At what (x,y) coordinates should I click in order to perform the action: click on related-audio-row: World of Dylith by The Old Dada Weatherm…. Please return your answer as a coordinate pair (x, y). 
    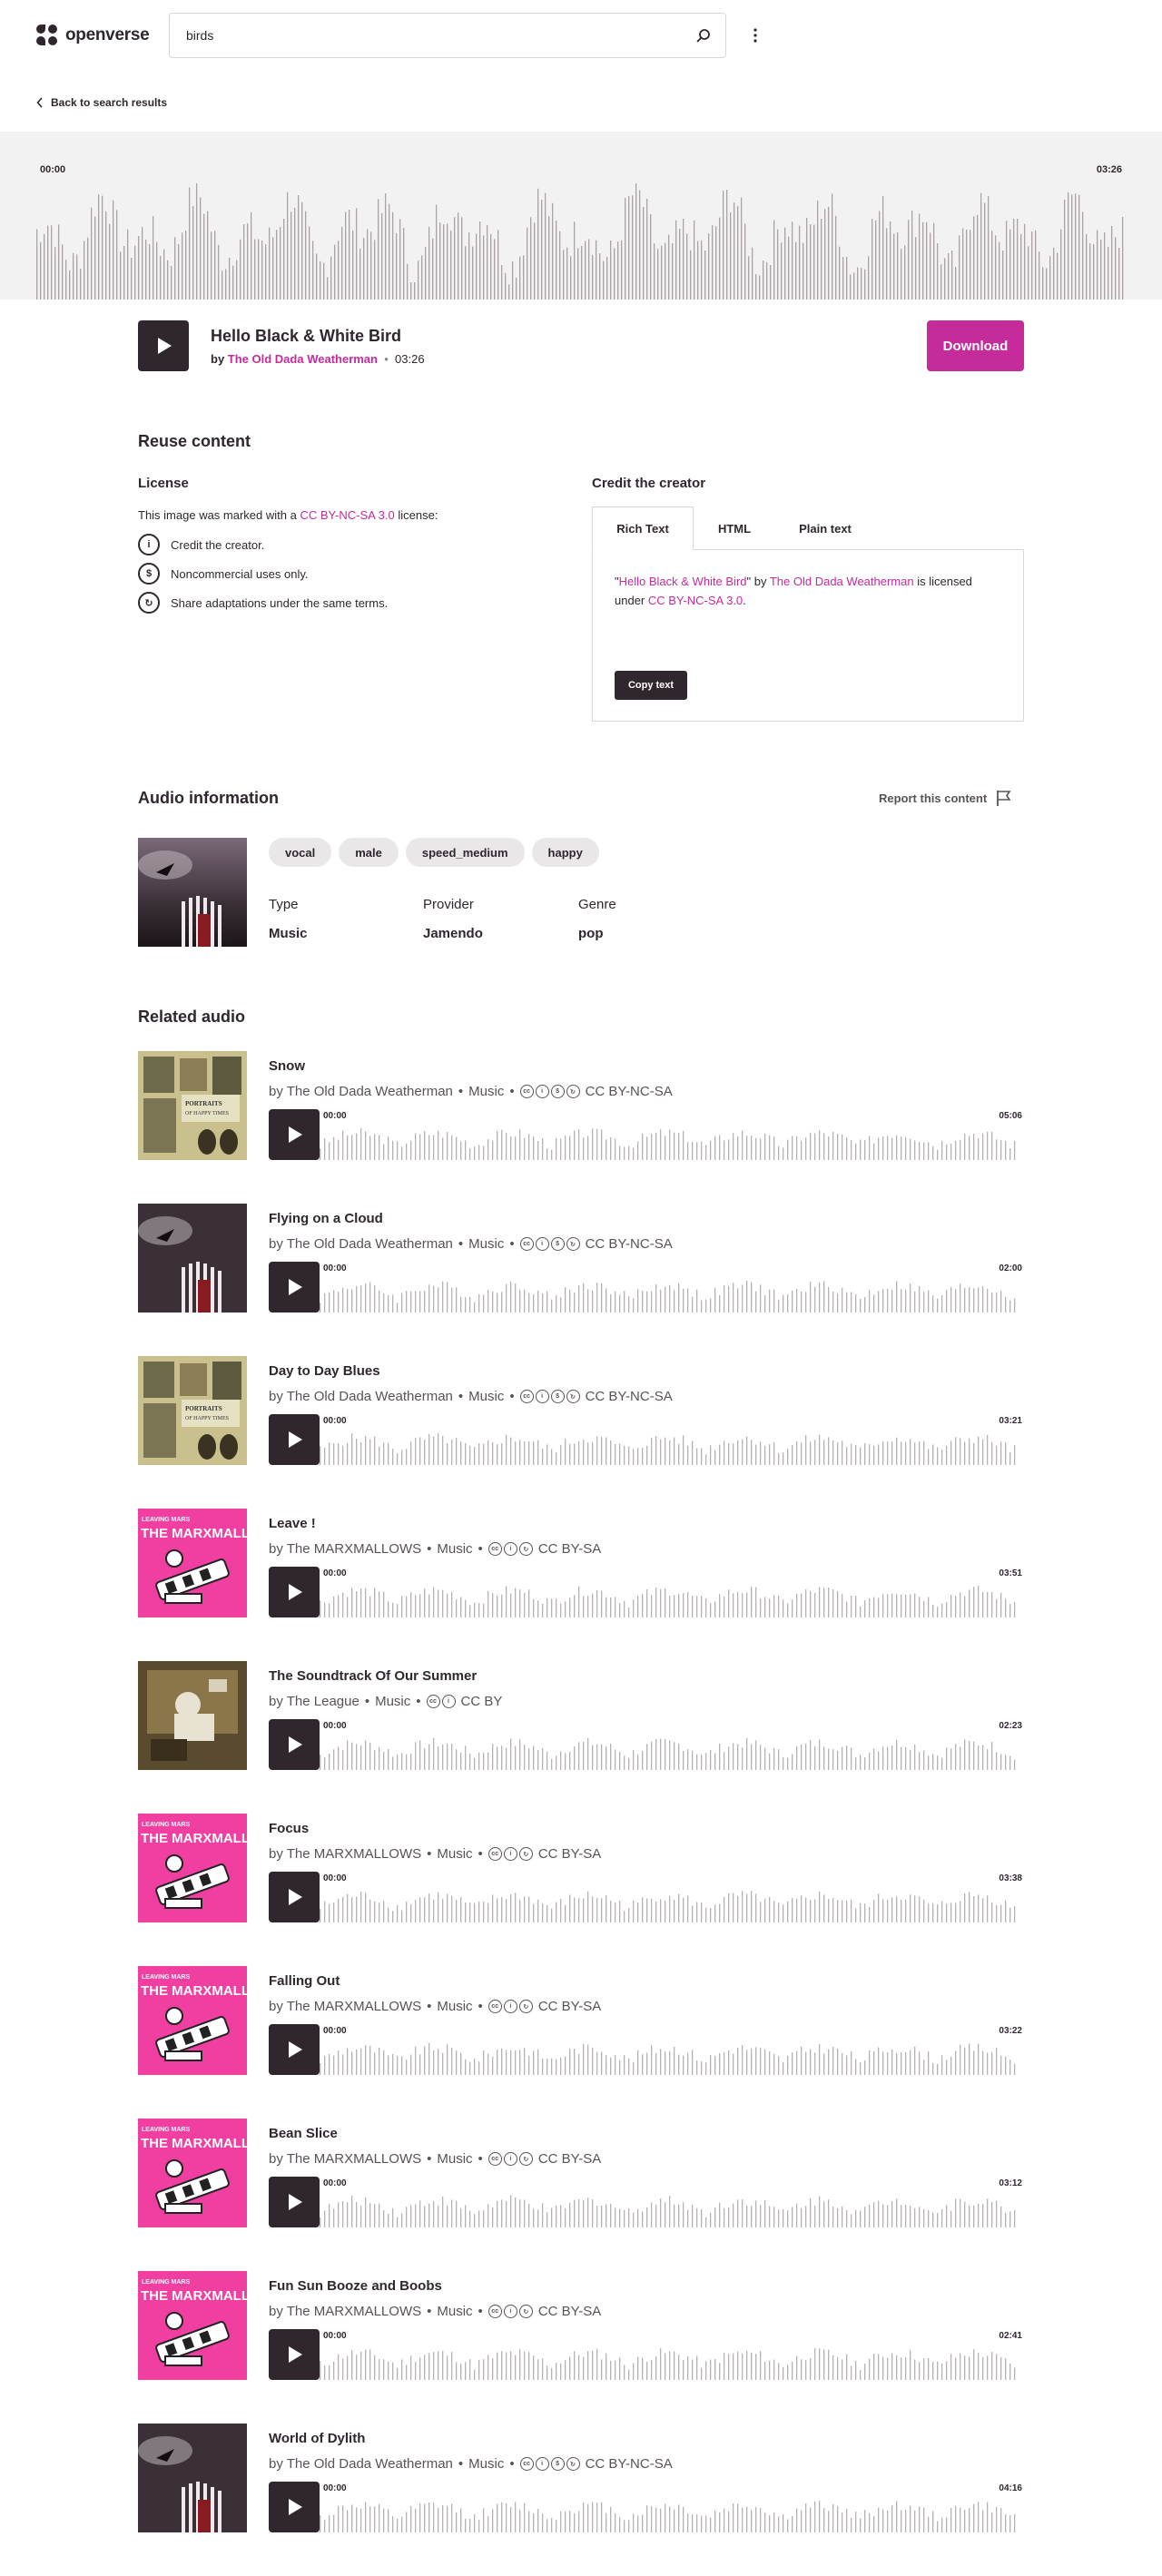
    Looking at the image, I should click on (581, 2478).